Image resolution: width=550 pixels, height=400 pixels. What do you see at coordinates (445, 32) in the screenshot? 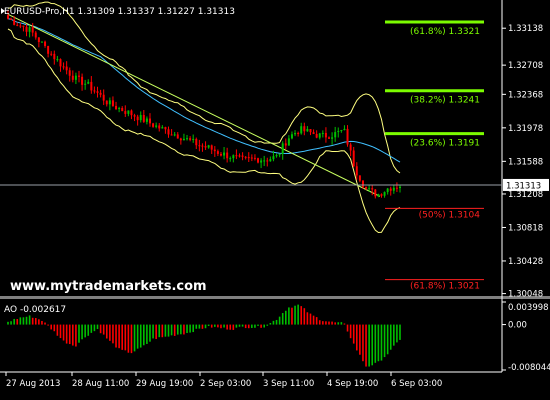
I see `fib-level-label: (61.8%) 1.3321` at bounding box center [445, 32].